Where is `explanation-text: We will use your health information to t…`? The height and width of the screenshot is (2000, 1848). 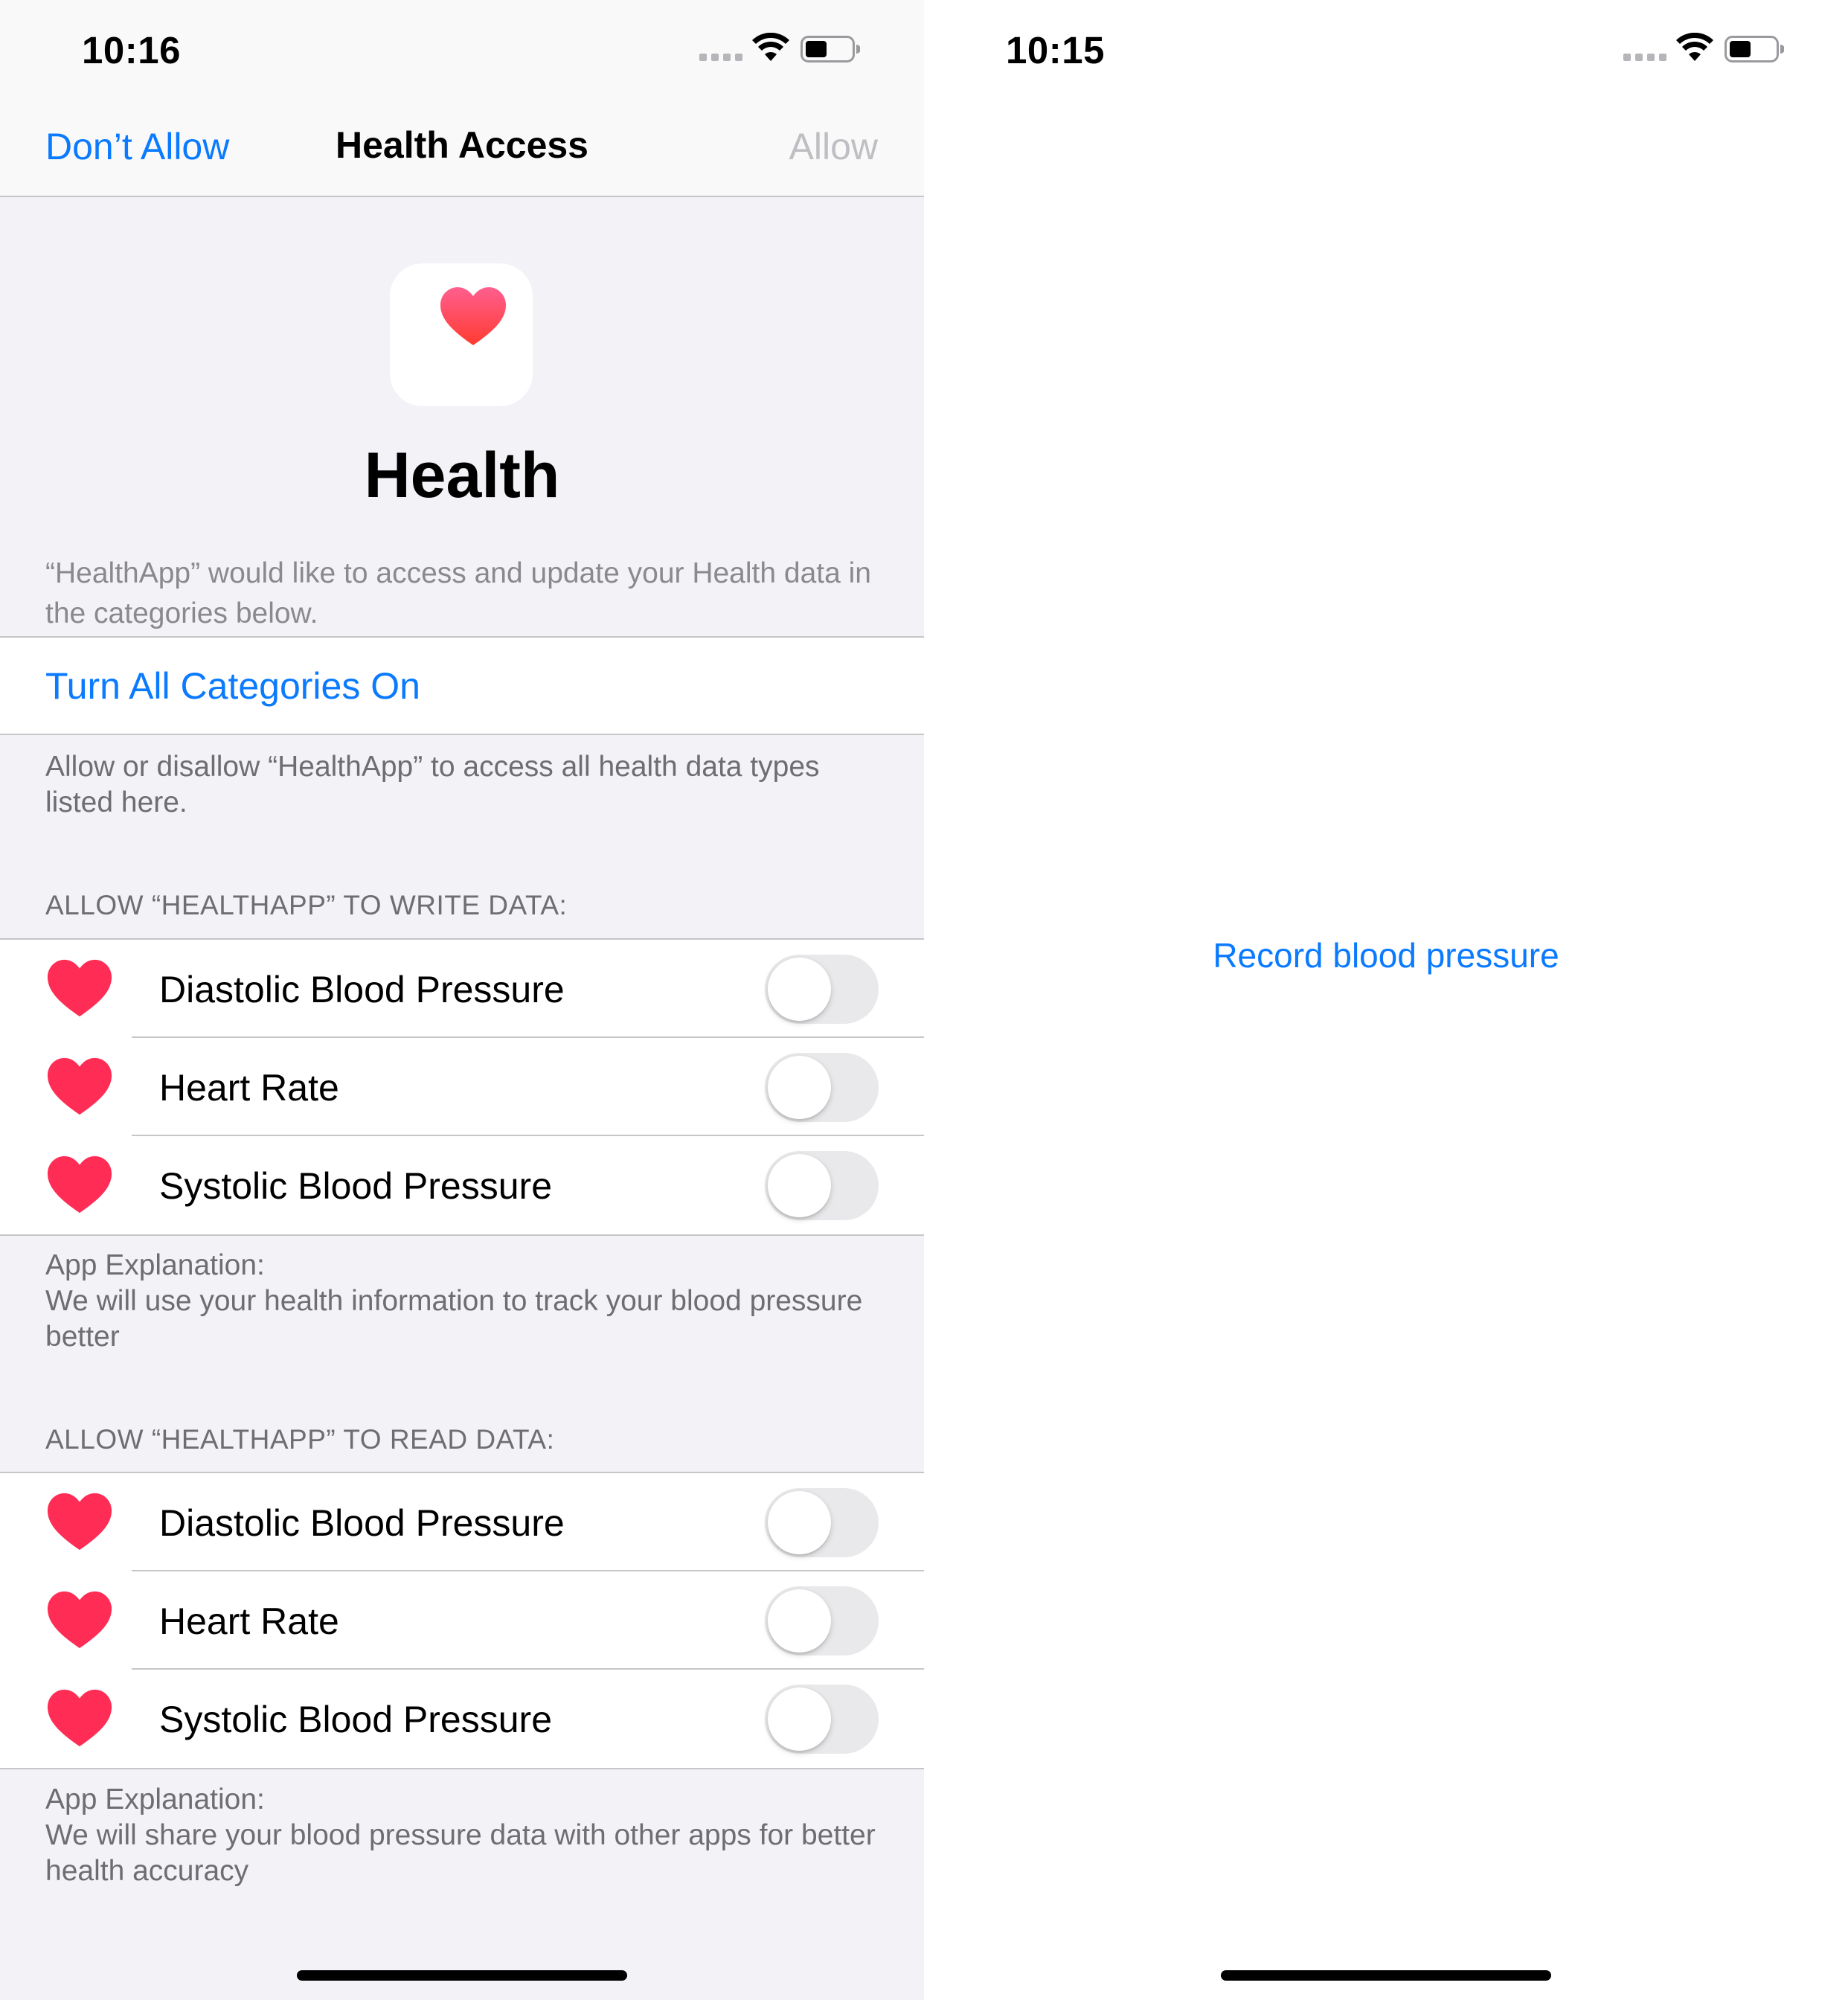
explanation-text: We will use your health information to t… is located at coordinates (454, 1319).